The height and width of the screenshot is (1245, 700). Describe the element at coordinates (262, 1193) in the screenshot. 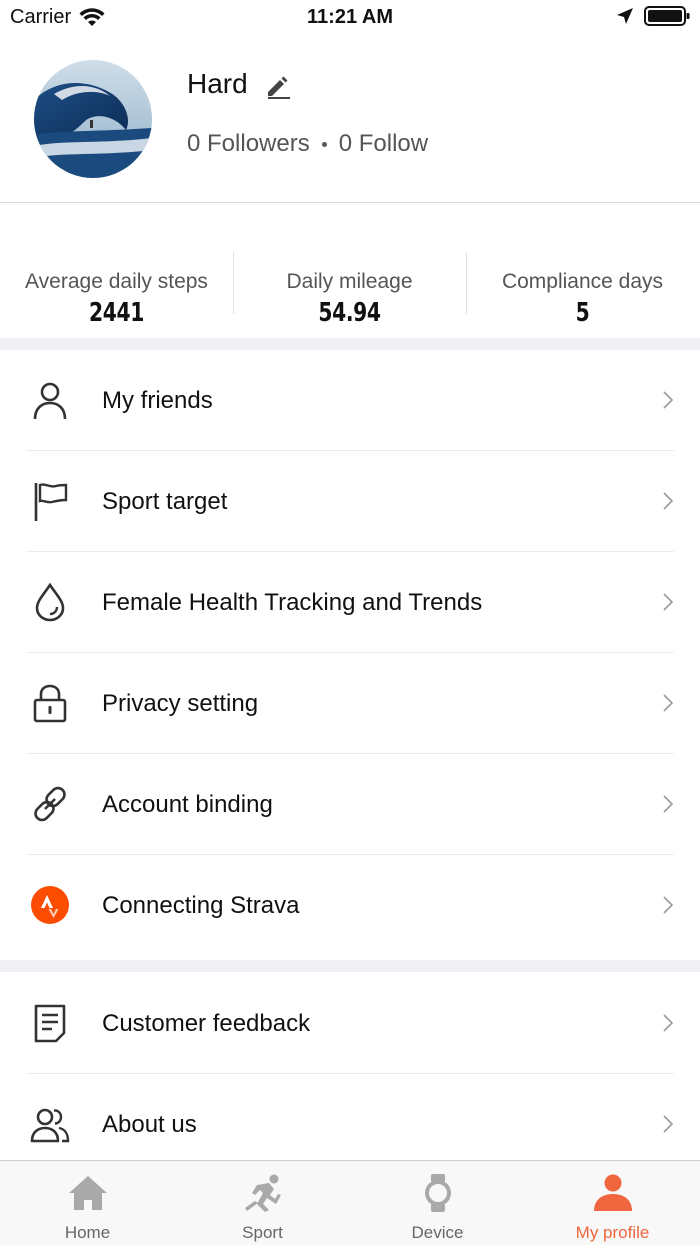

I see `runner-icon` at that location.